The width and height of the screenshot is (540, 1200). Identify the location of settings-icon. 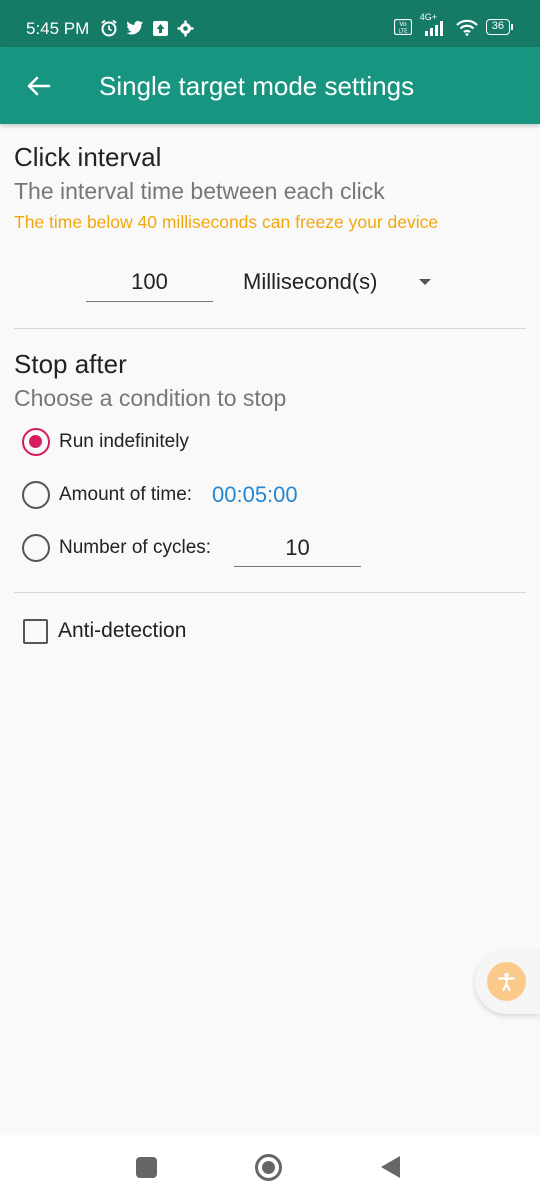
(185, 28).